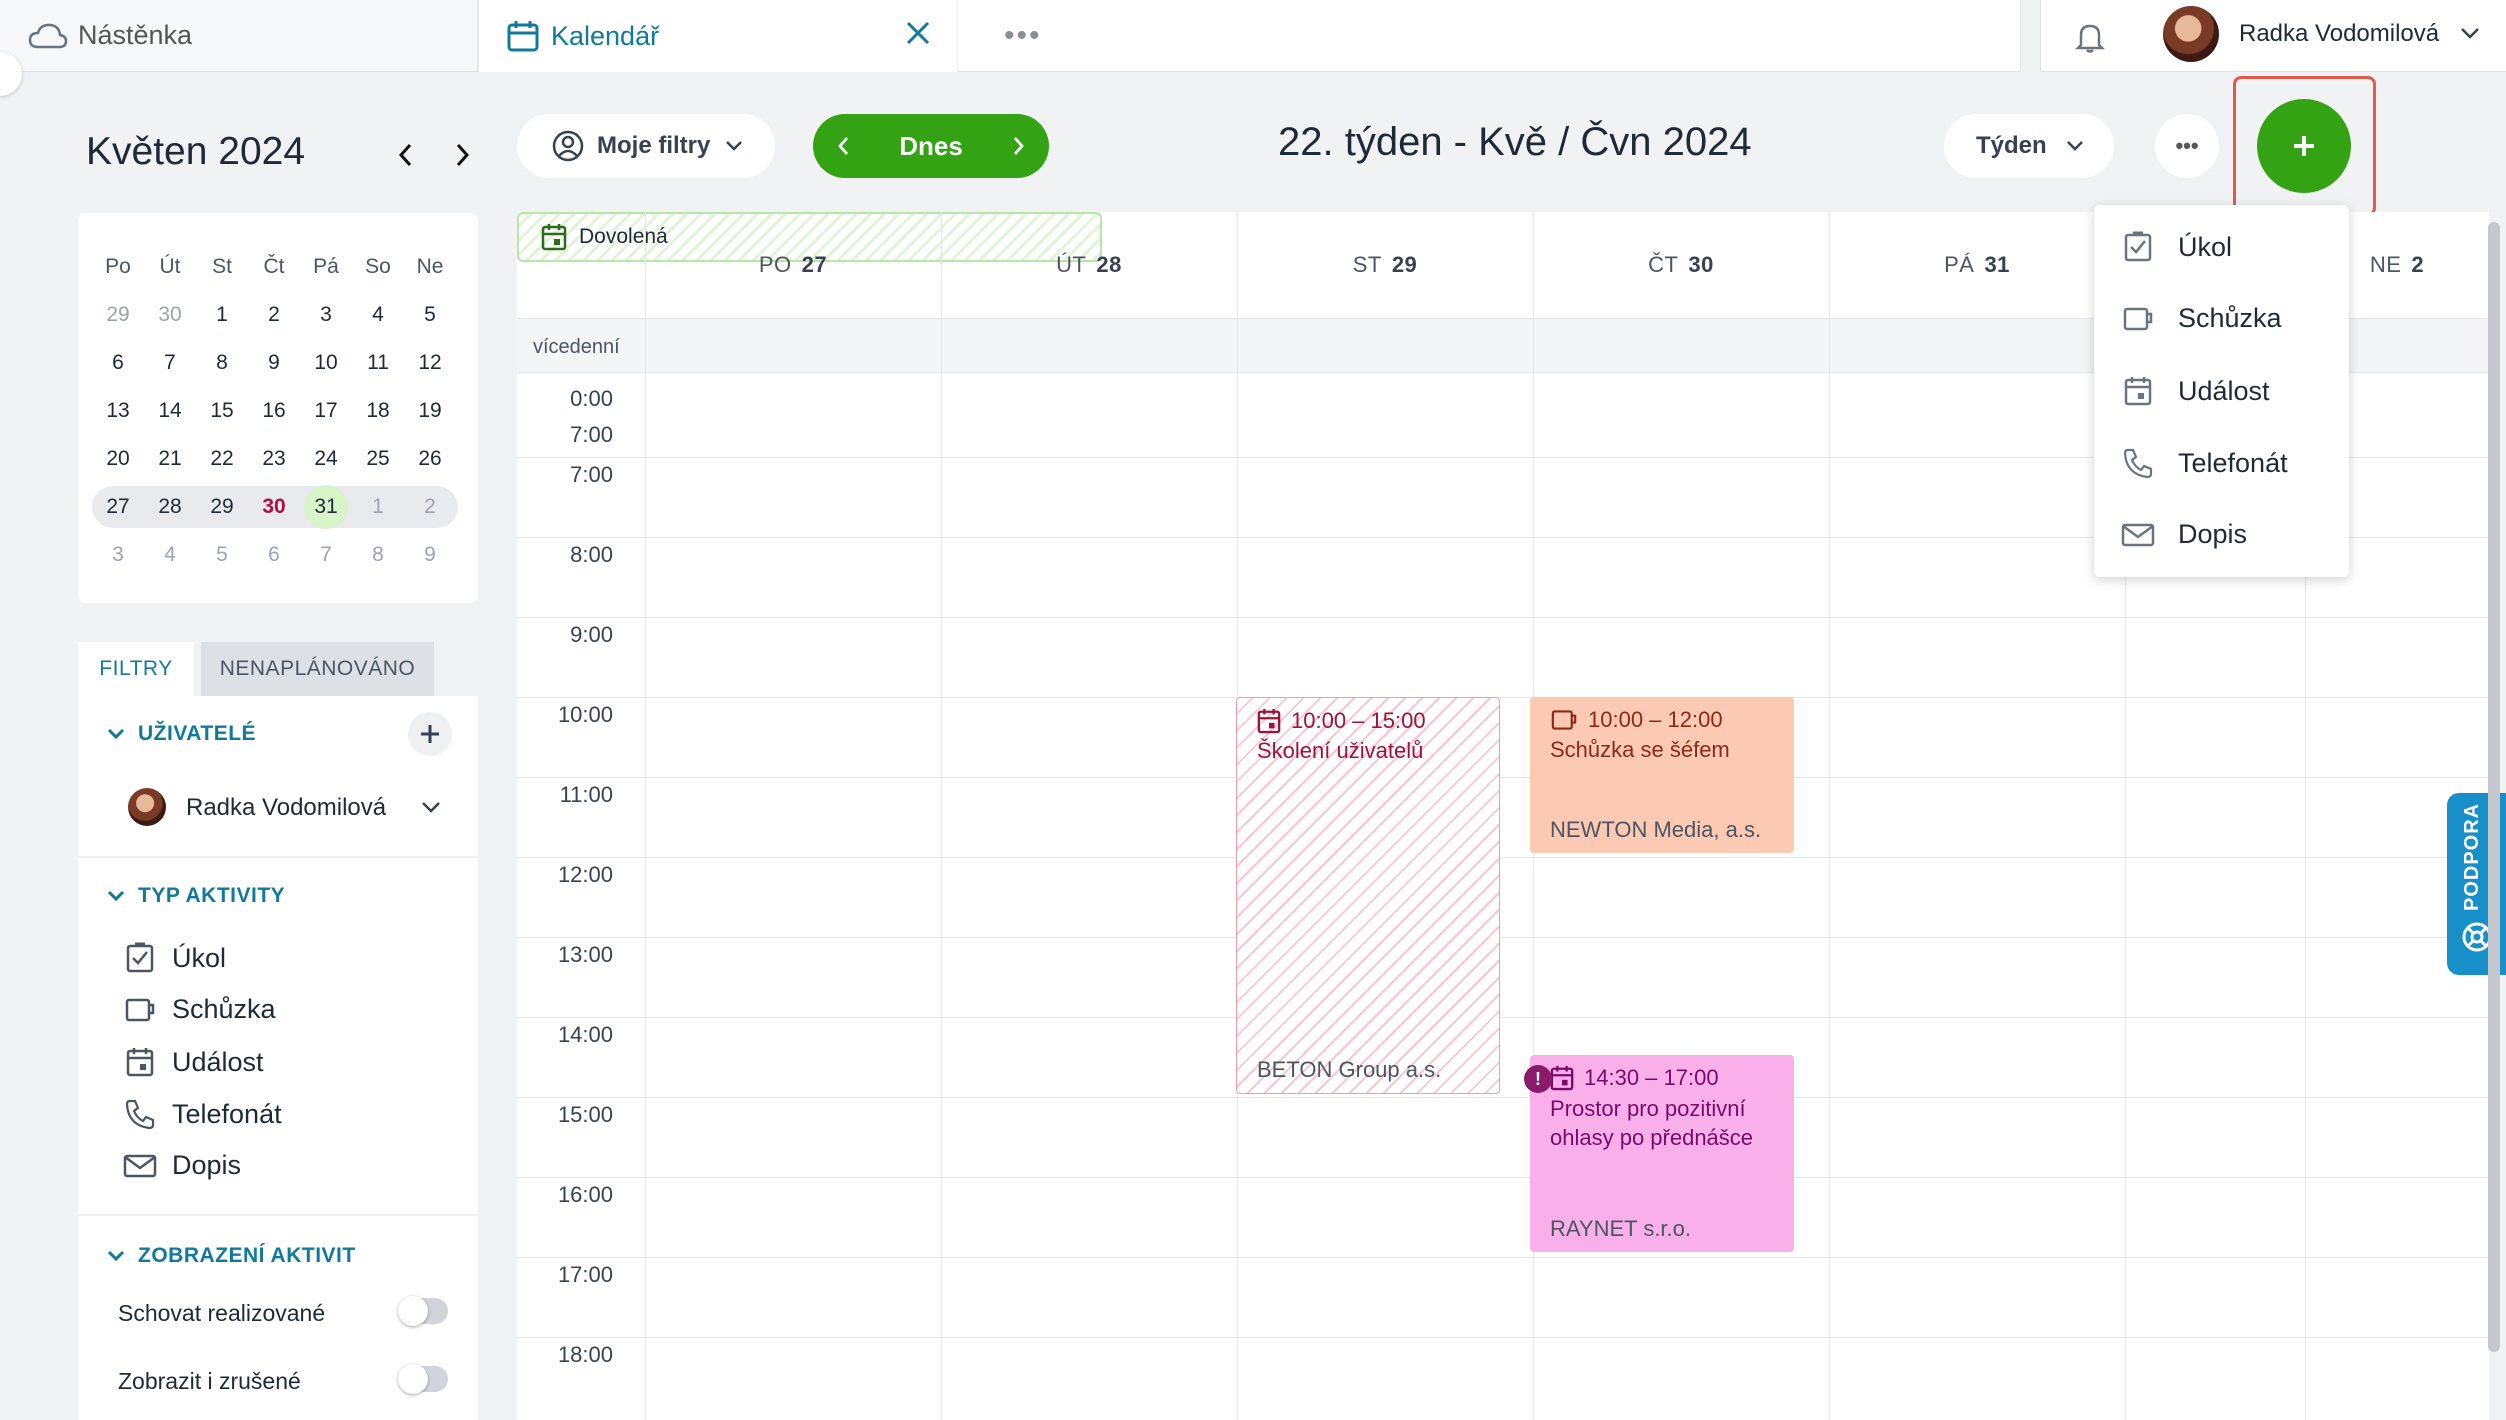 The image size is (2506, 1420). I want to click on mini-day: 17, so click(326, 411).